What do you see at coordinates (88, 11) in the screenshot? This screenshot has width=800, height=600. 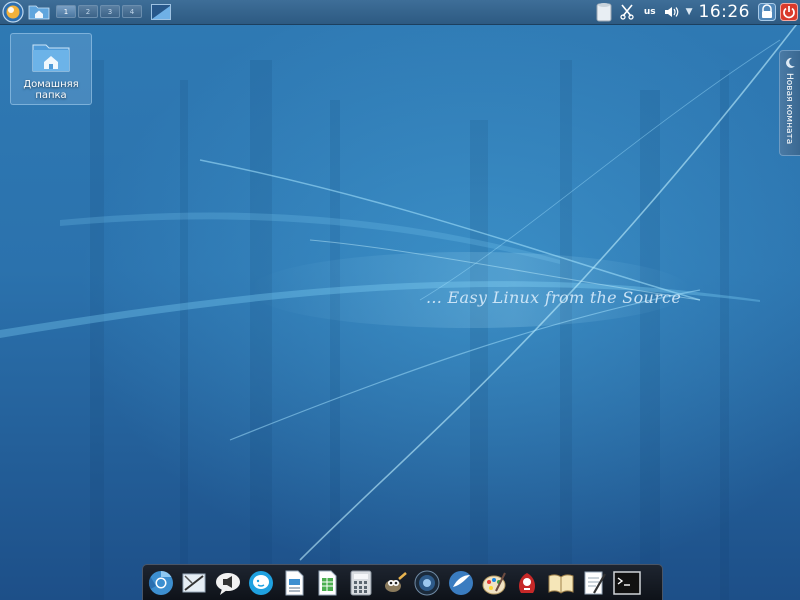 I see `desktop-2: 2` at bounding box center [88, 11].